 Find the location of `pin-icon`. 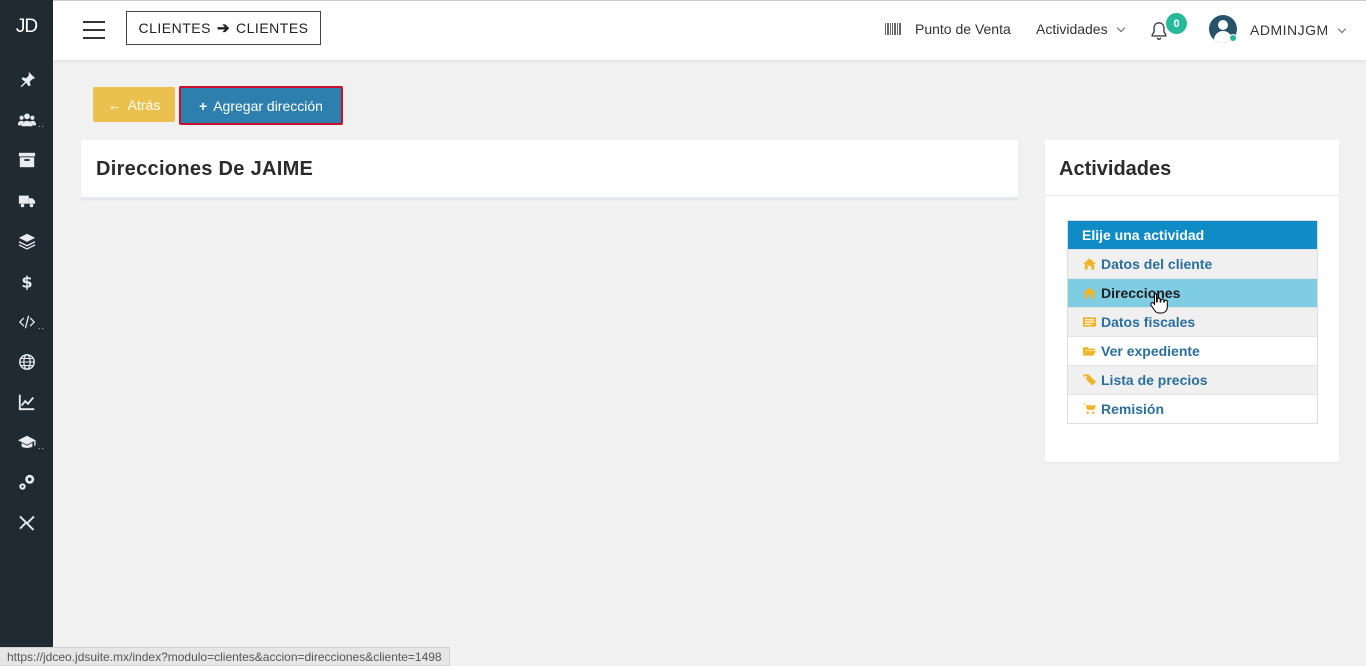

pin-icon is located at coordinates (26, 80).